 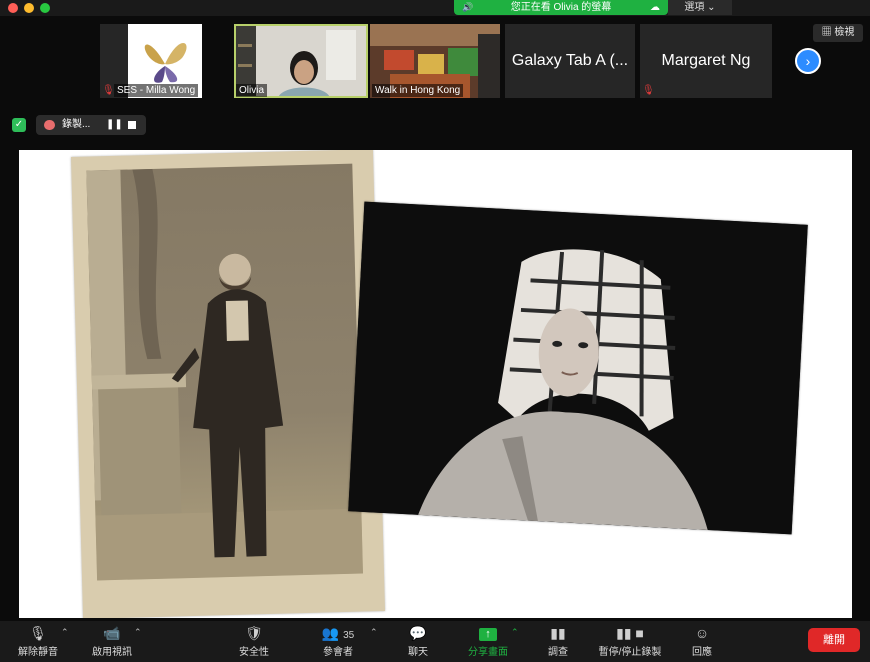 I want to click on unmute-button: 🎙 解除靜音, so click(x=38, y=641).